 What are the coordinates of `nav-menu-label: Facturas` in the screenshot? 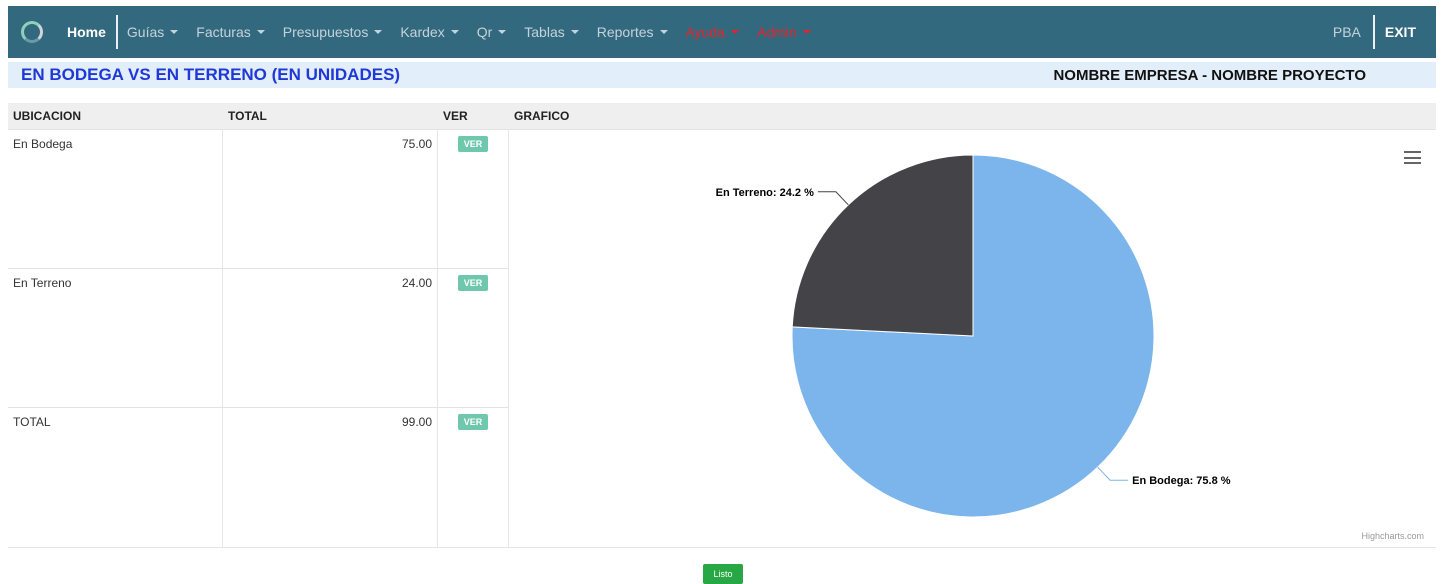 It's located at (223, 32).